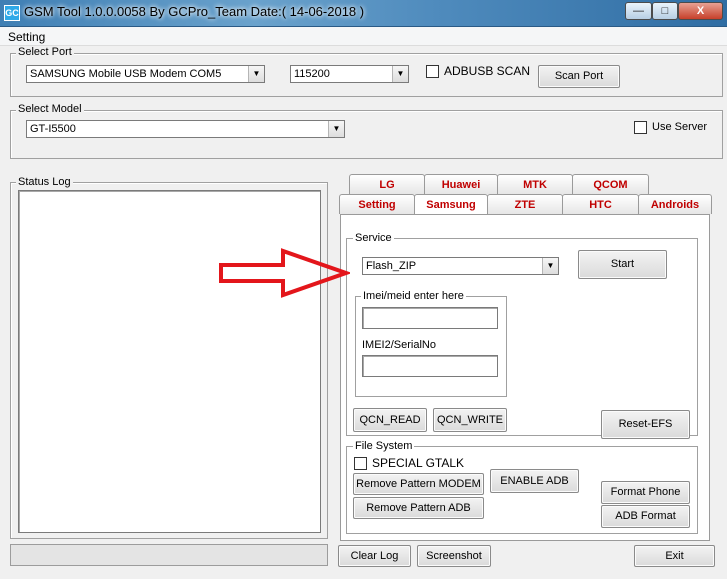  I want to click on service-combo-value: Flash_ZIP, so click(391, 266).